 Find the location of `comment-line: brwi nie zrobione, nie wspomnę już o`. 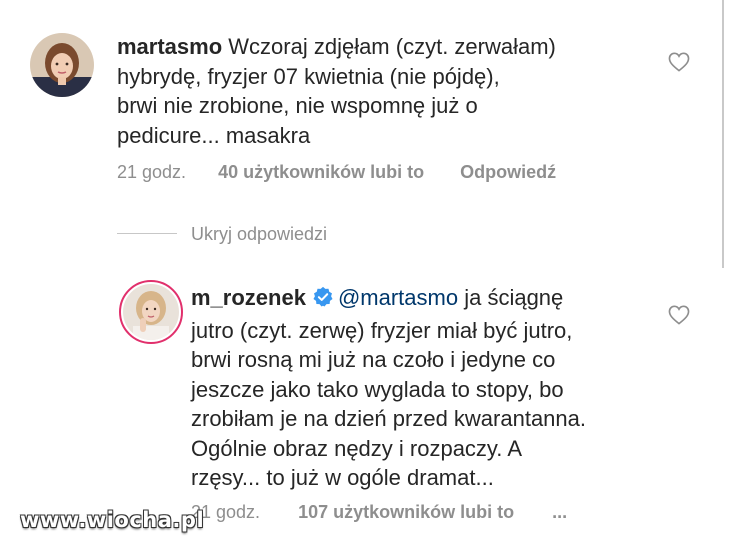

comment-line: brwi nie zrobione, nie wspomnę już o is located at coordinates (297, 105).